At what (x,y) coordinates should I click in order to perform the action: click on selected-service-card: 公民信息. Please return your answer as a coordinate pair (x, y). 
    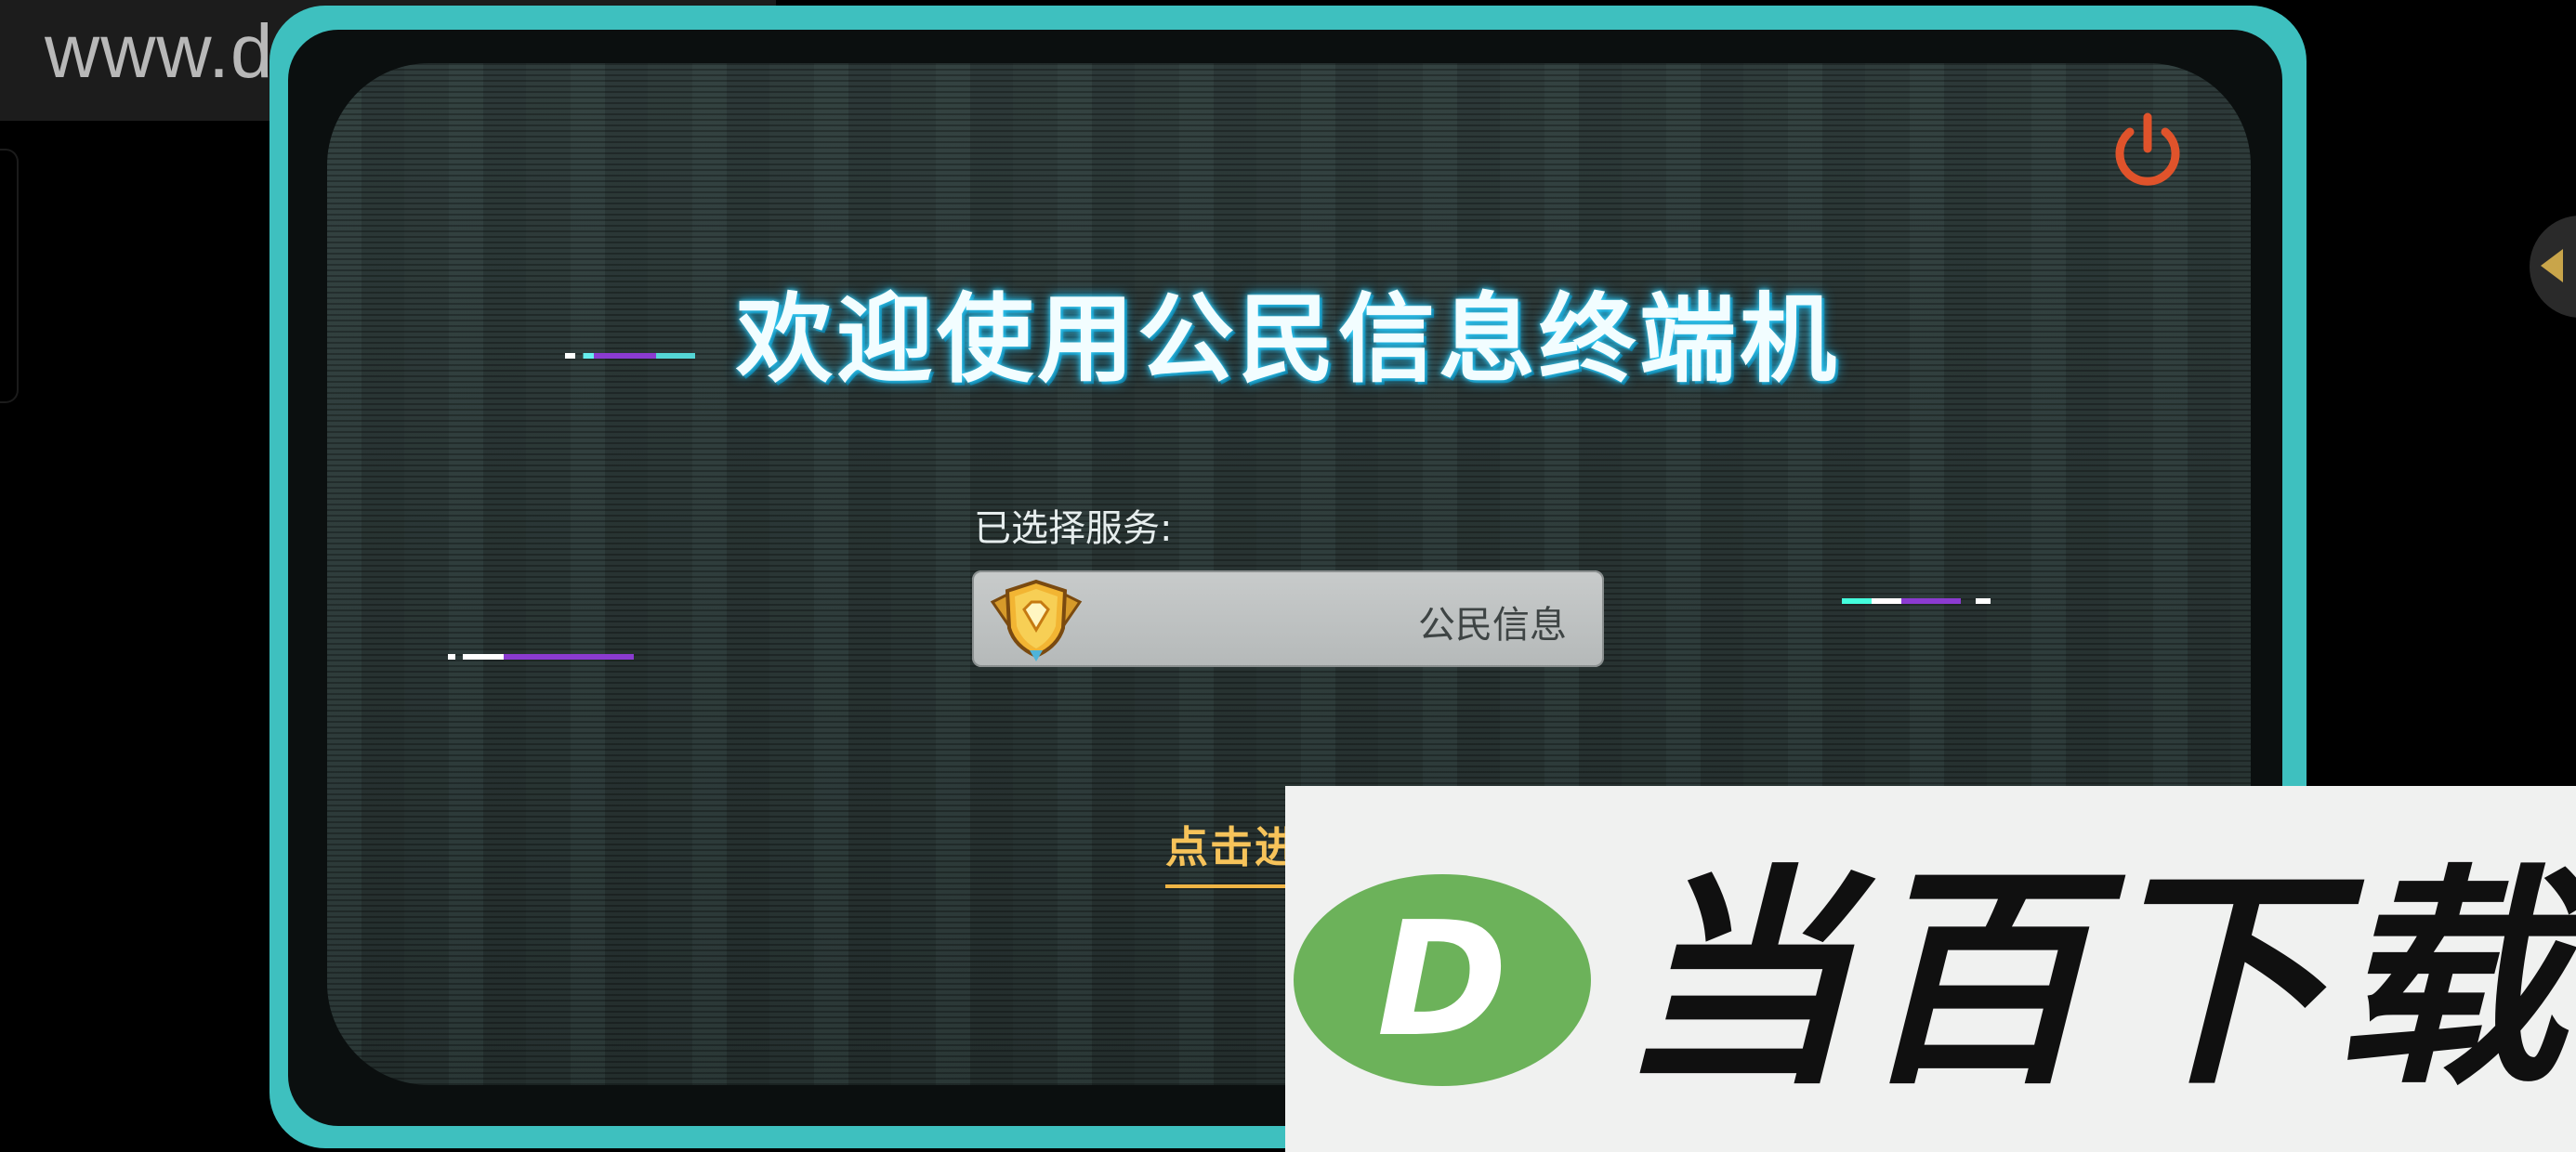
    Looking at the image, I should click on (1288, 618).